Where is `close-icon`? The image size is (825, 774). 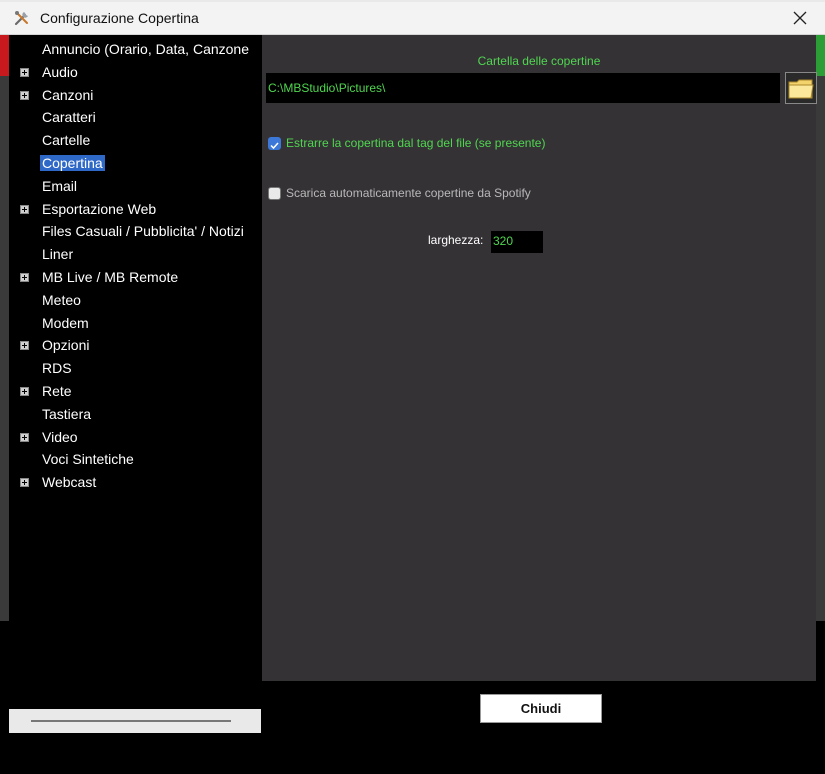
close-icon is located at coordinates (800, 18).